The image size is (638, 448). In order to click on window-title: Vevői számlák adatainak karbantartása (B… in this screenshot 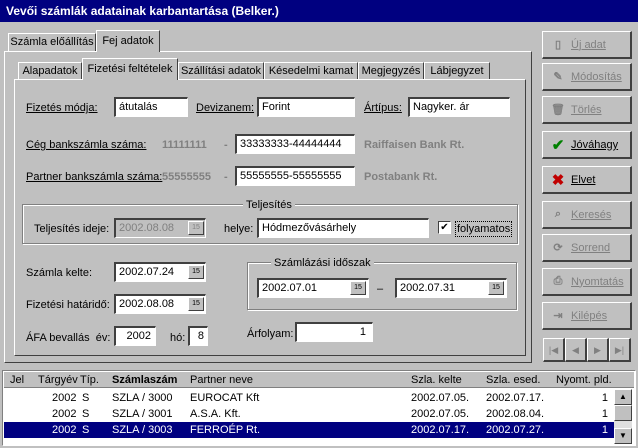, I will do `click(319, 11)`.